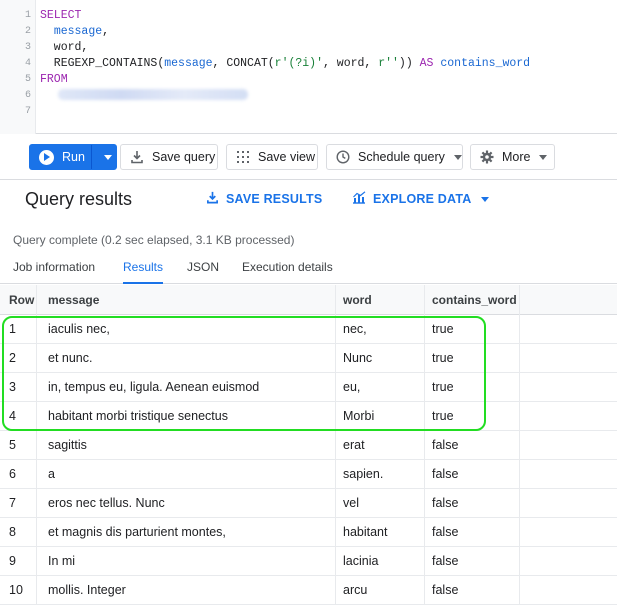  Describe the element at coordinates (138, 416) in the screenshot. I see `table-cell: habitant morbi tristique senectus` at that location.